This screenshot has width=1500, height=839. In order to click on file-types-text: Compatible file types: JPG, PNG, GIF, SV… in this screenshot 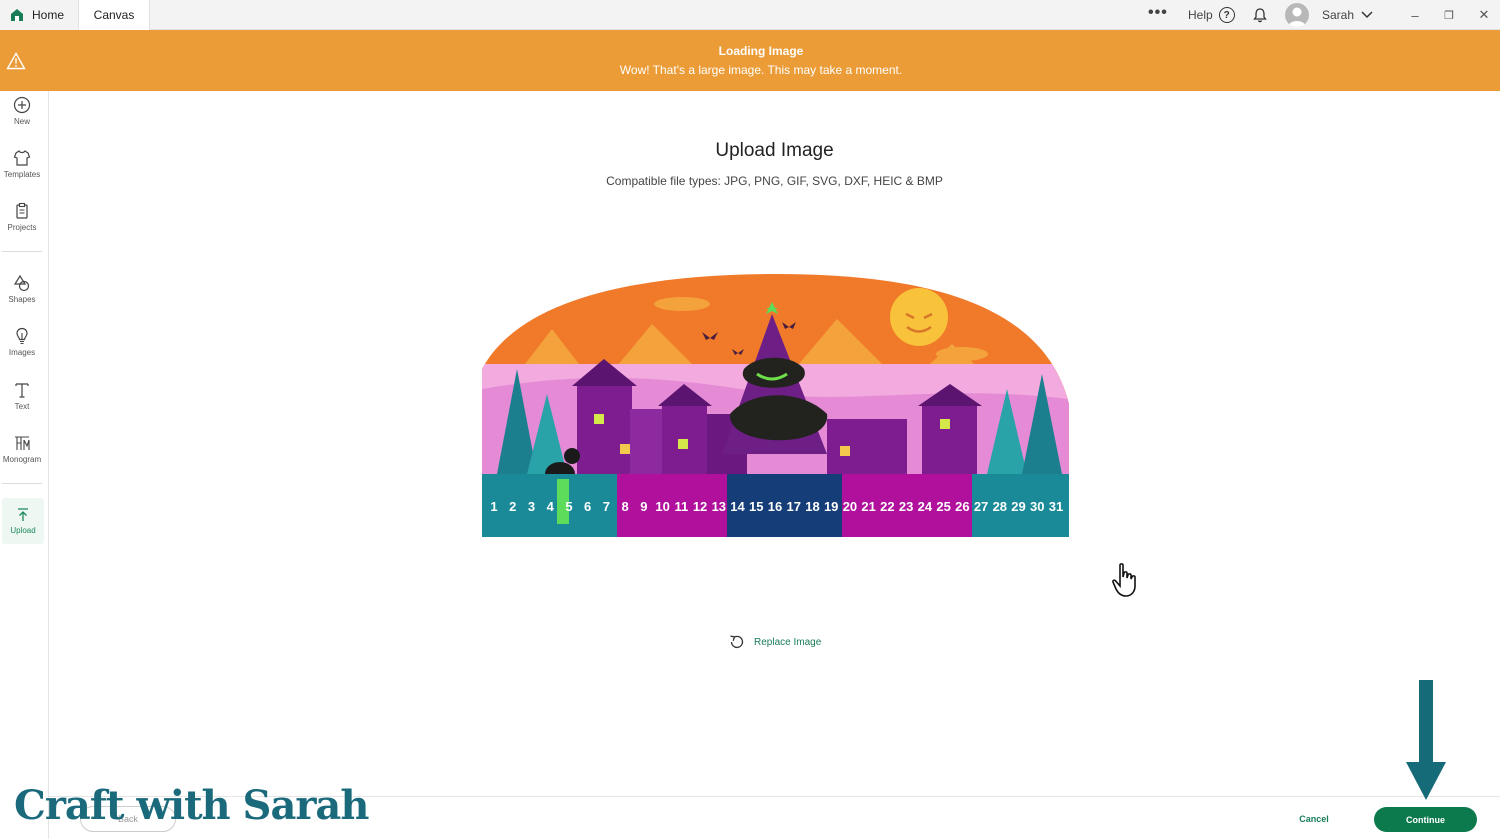, I will do `click(774, 181)`.